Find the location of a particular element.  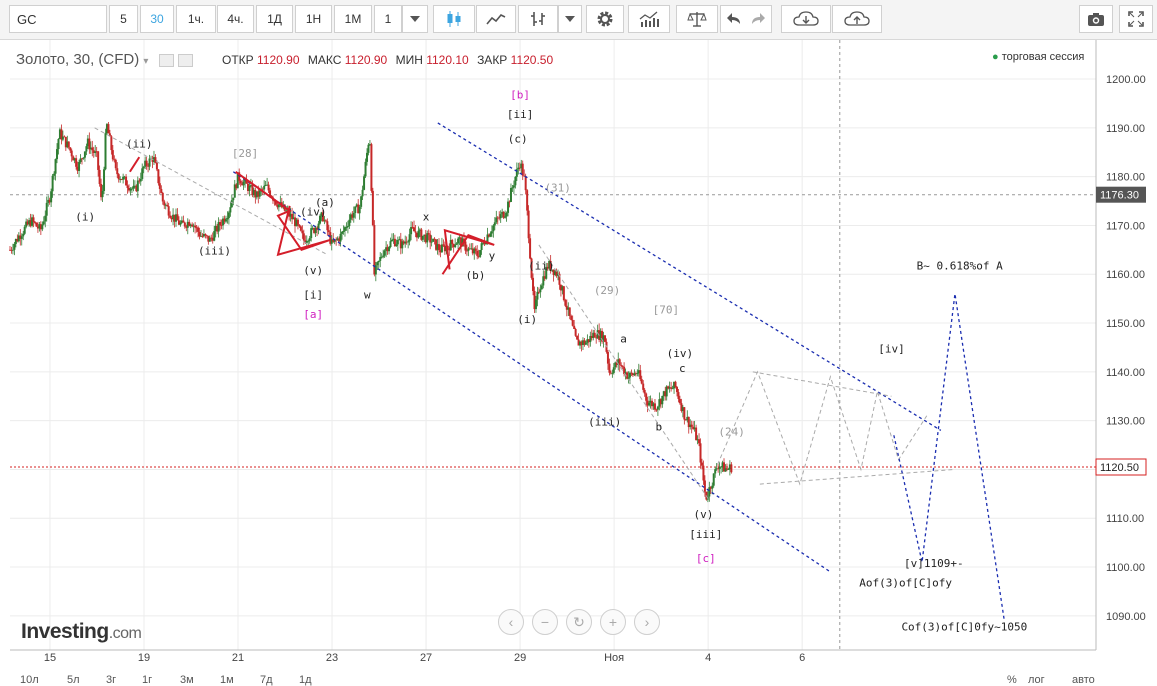

wave-label: (i) is located at coordinates (527, 319).